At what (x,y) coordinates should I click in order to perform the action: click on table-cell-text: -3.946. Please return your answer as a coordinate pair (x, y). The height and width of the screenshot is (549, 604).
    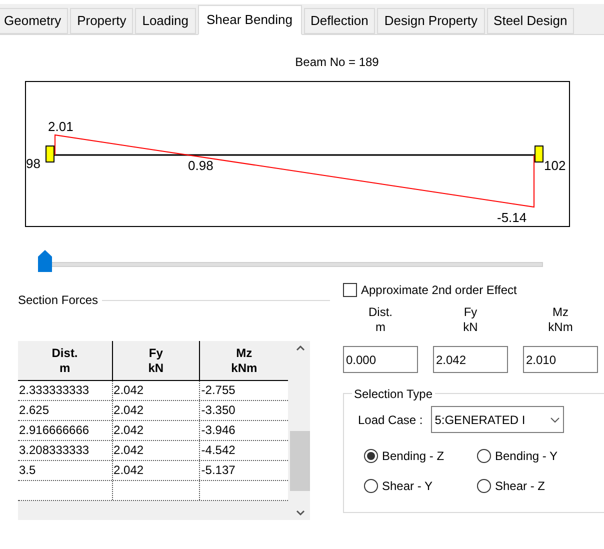
    Looking at the image, I should click on (218, 430).